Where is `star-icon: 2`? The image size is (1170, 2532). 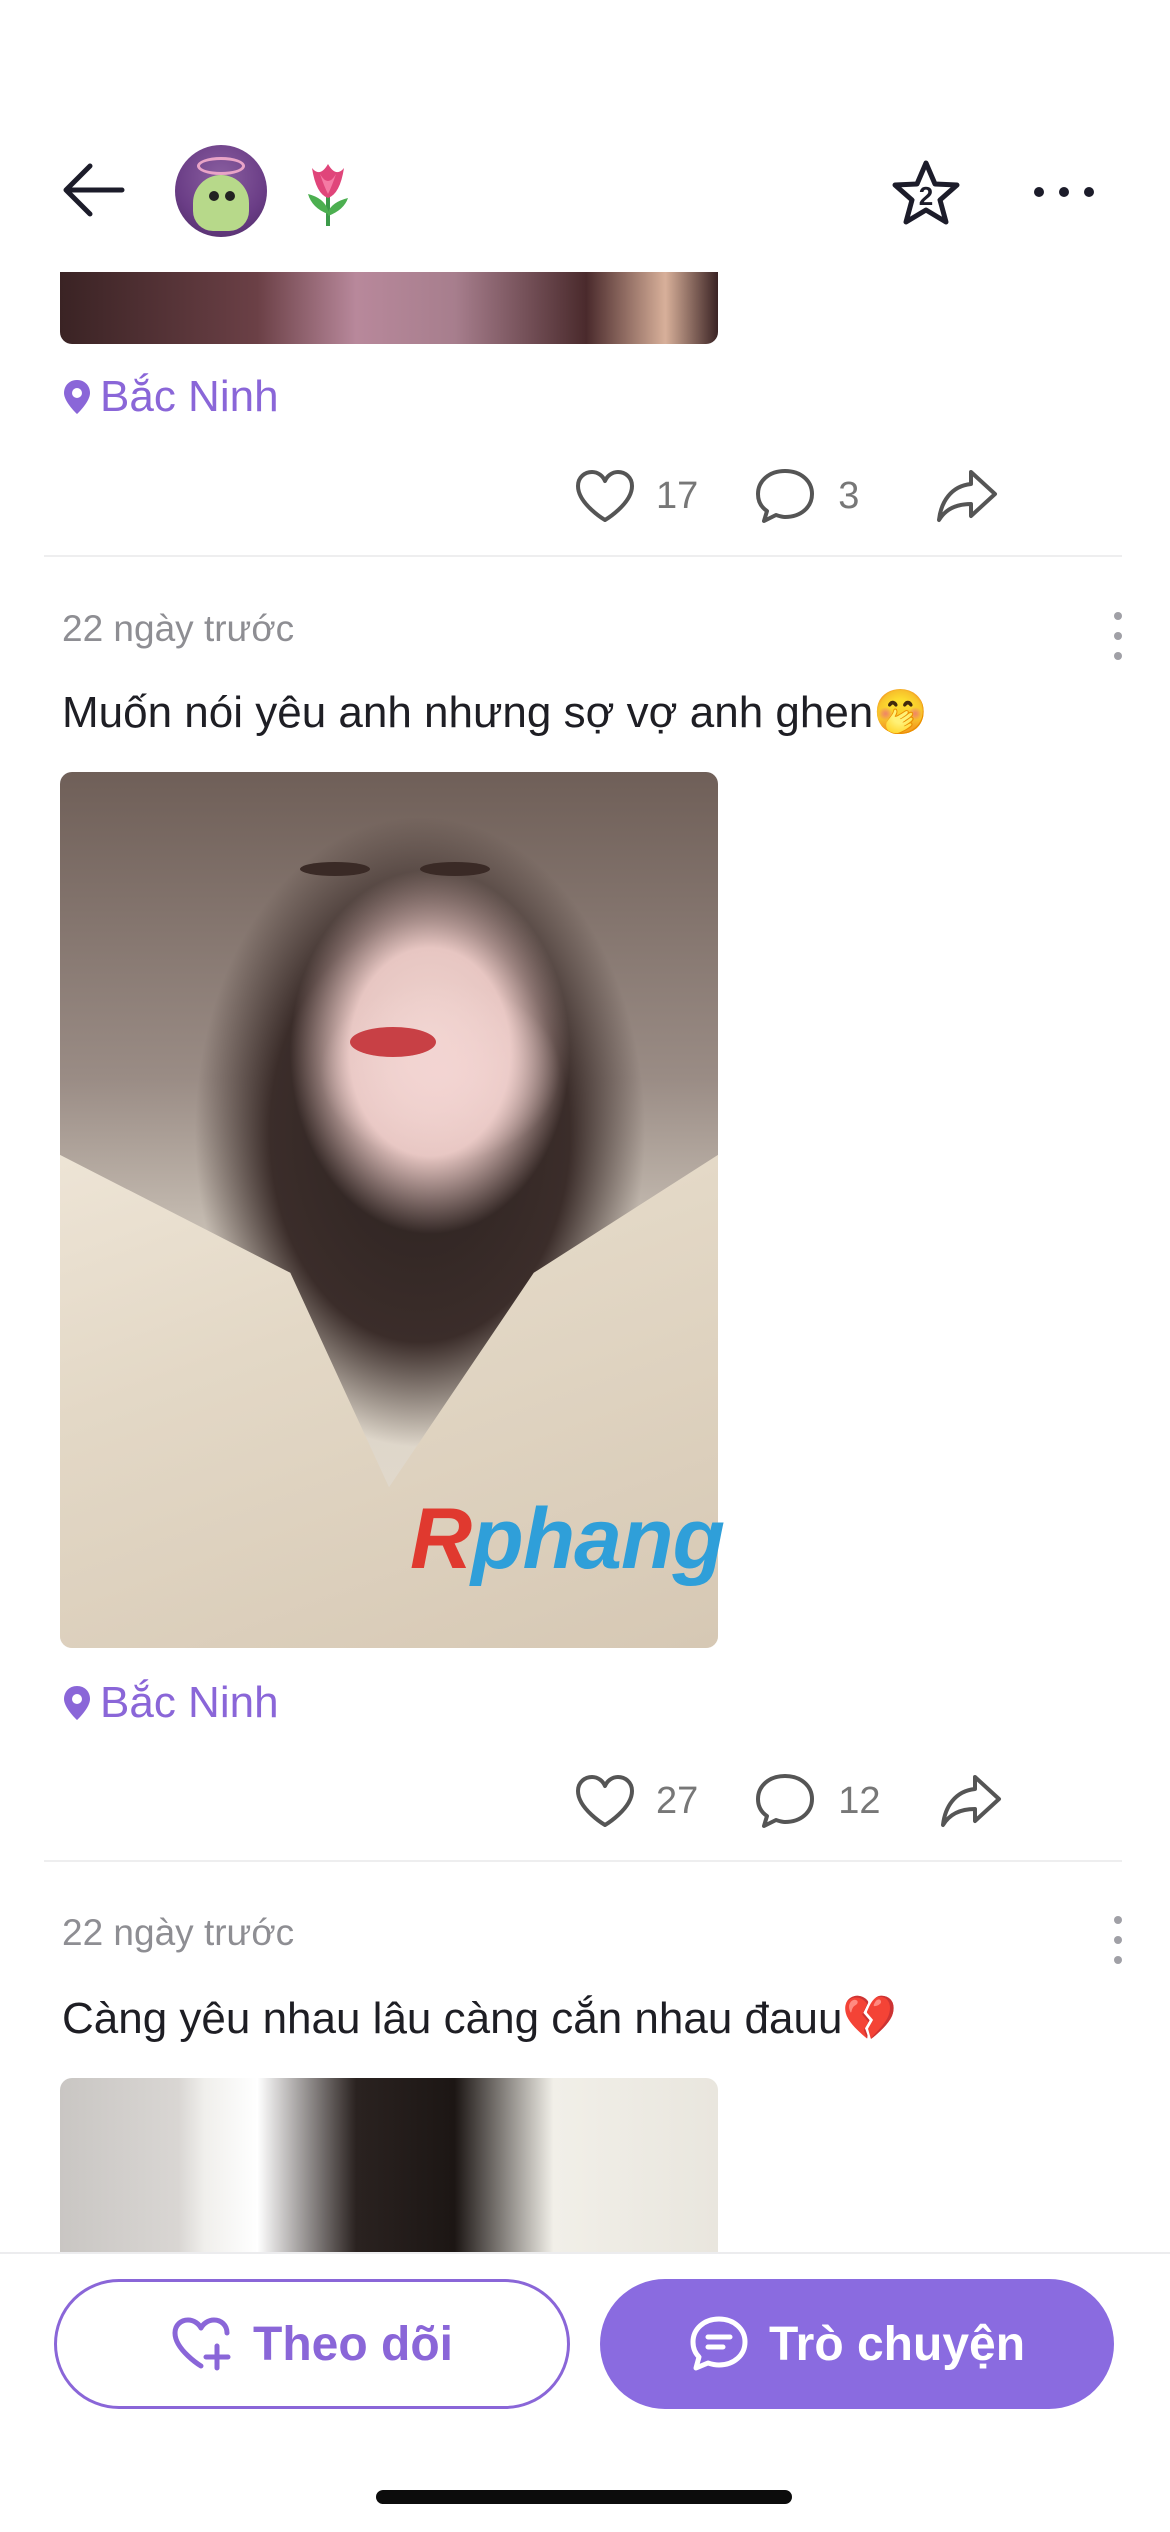
star-icon: 2 is located at coordinates (926, 192).